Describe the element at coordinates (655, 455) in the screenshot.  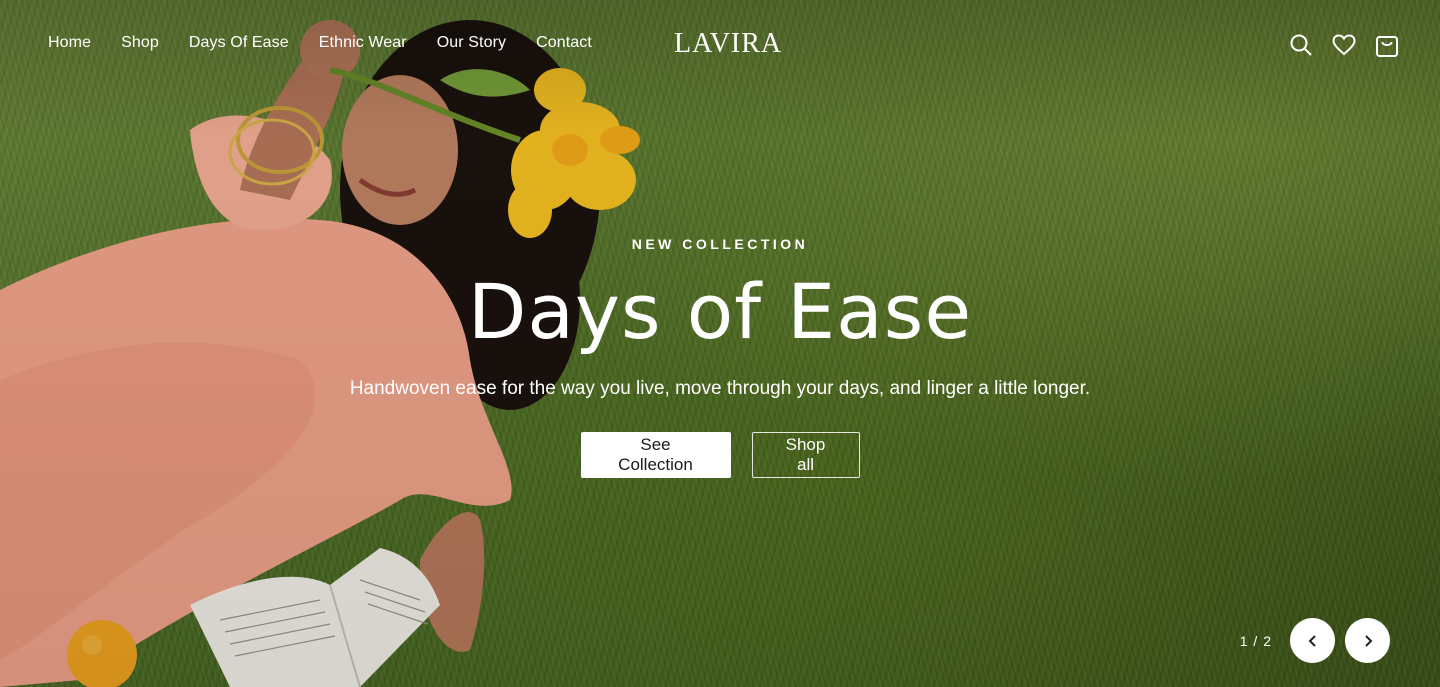
I see `see-collection-button: See Collection` at that location.